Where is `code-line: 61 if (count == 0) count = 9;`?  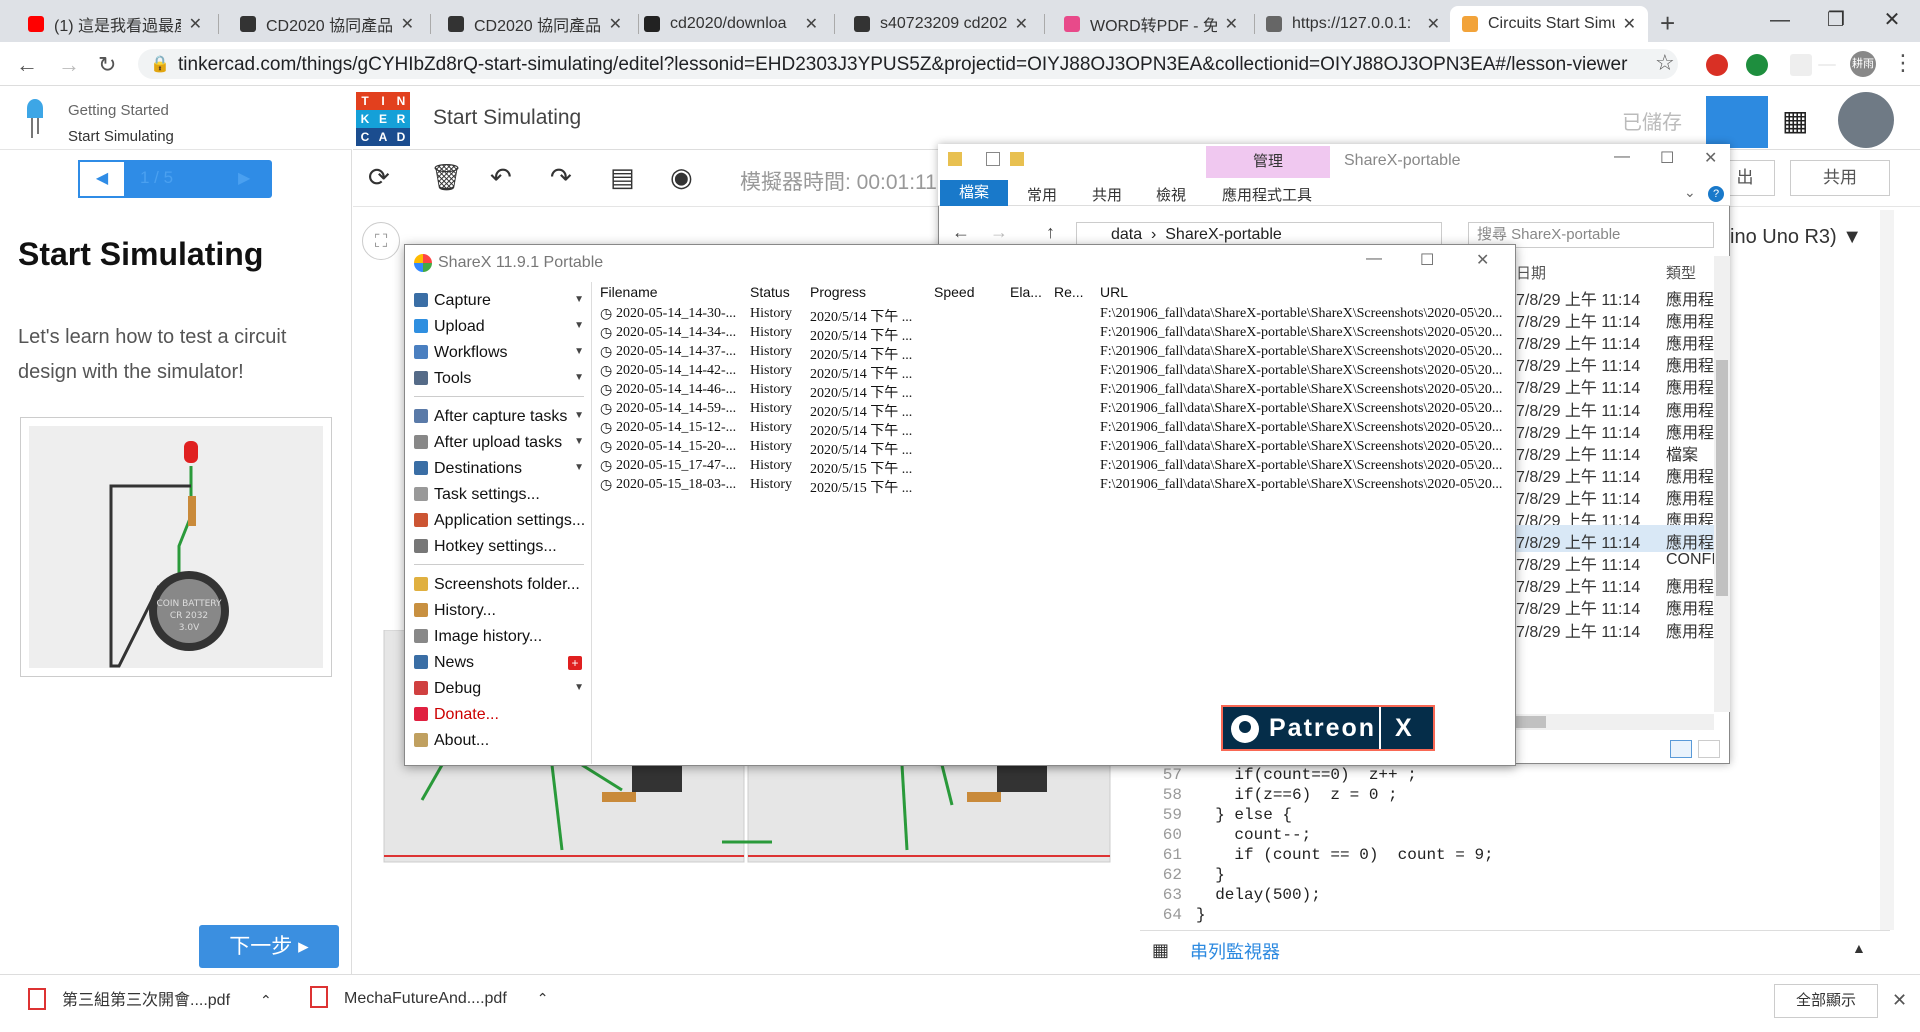 code-line: 61 if (count == 0) count = 9; is located at coordinates (1317, 856).